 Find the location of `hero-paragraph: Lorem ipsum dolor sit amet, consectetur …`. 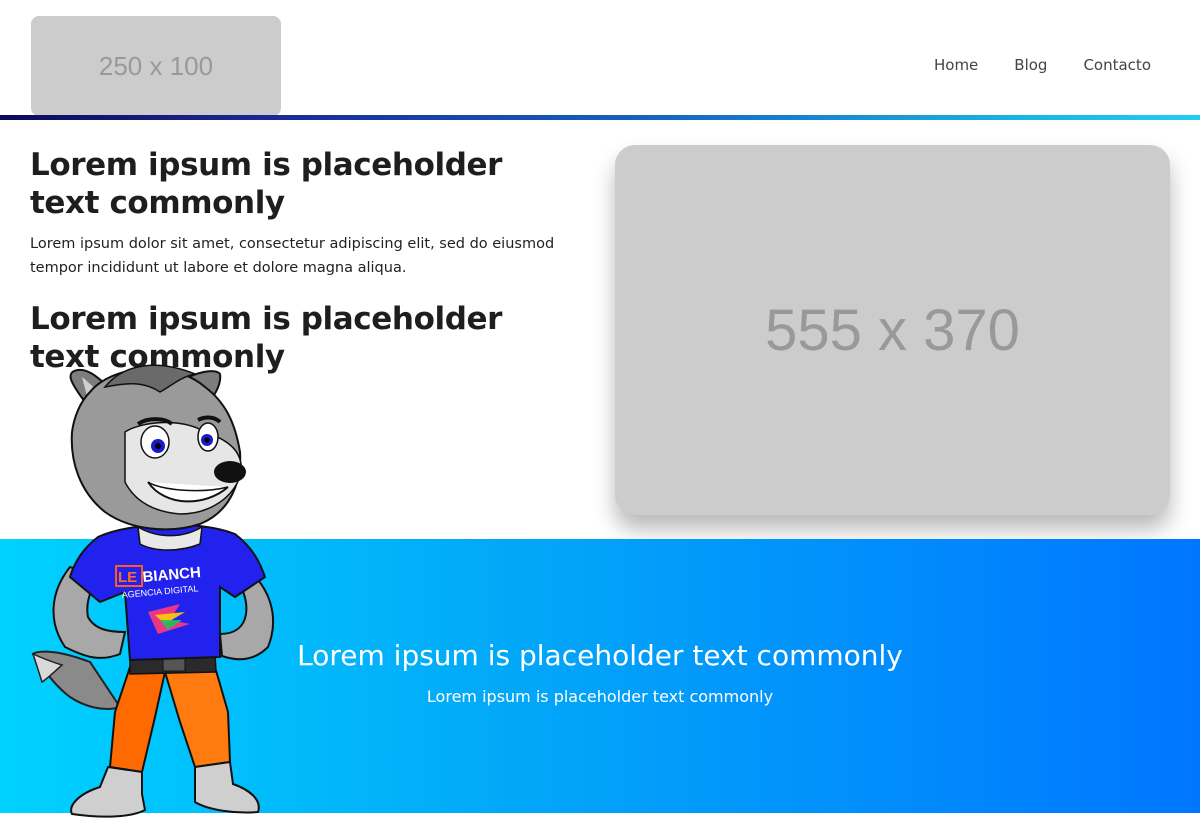

hero-paragraph: Lorem ipsum dolor sit amet, consectetur … is located at coordinates (292, 256).